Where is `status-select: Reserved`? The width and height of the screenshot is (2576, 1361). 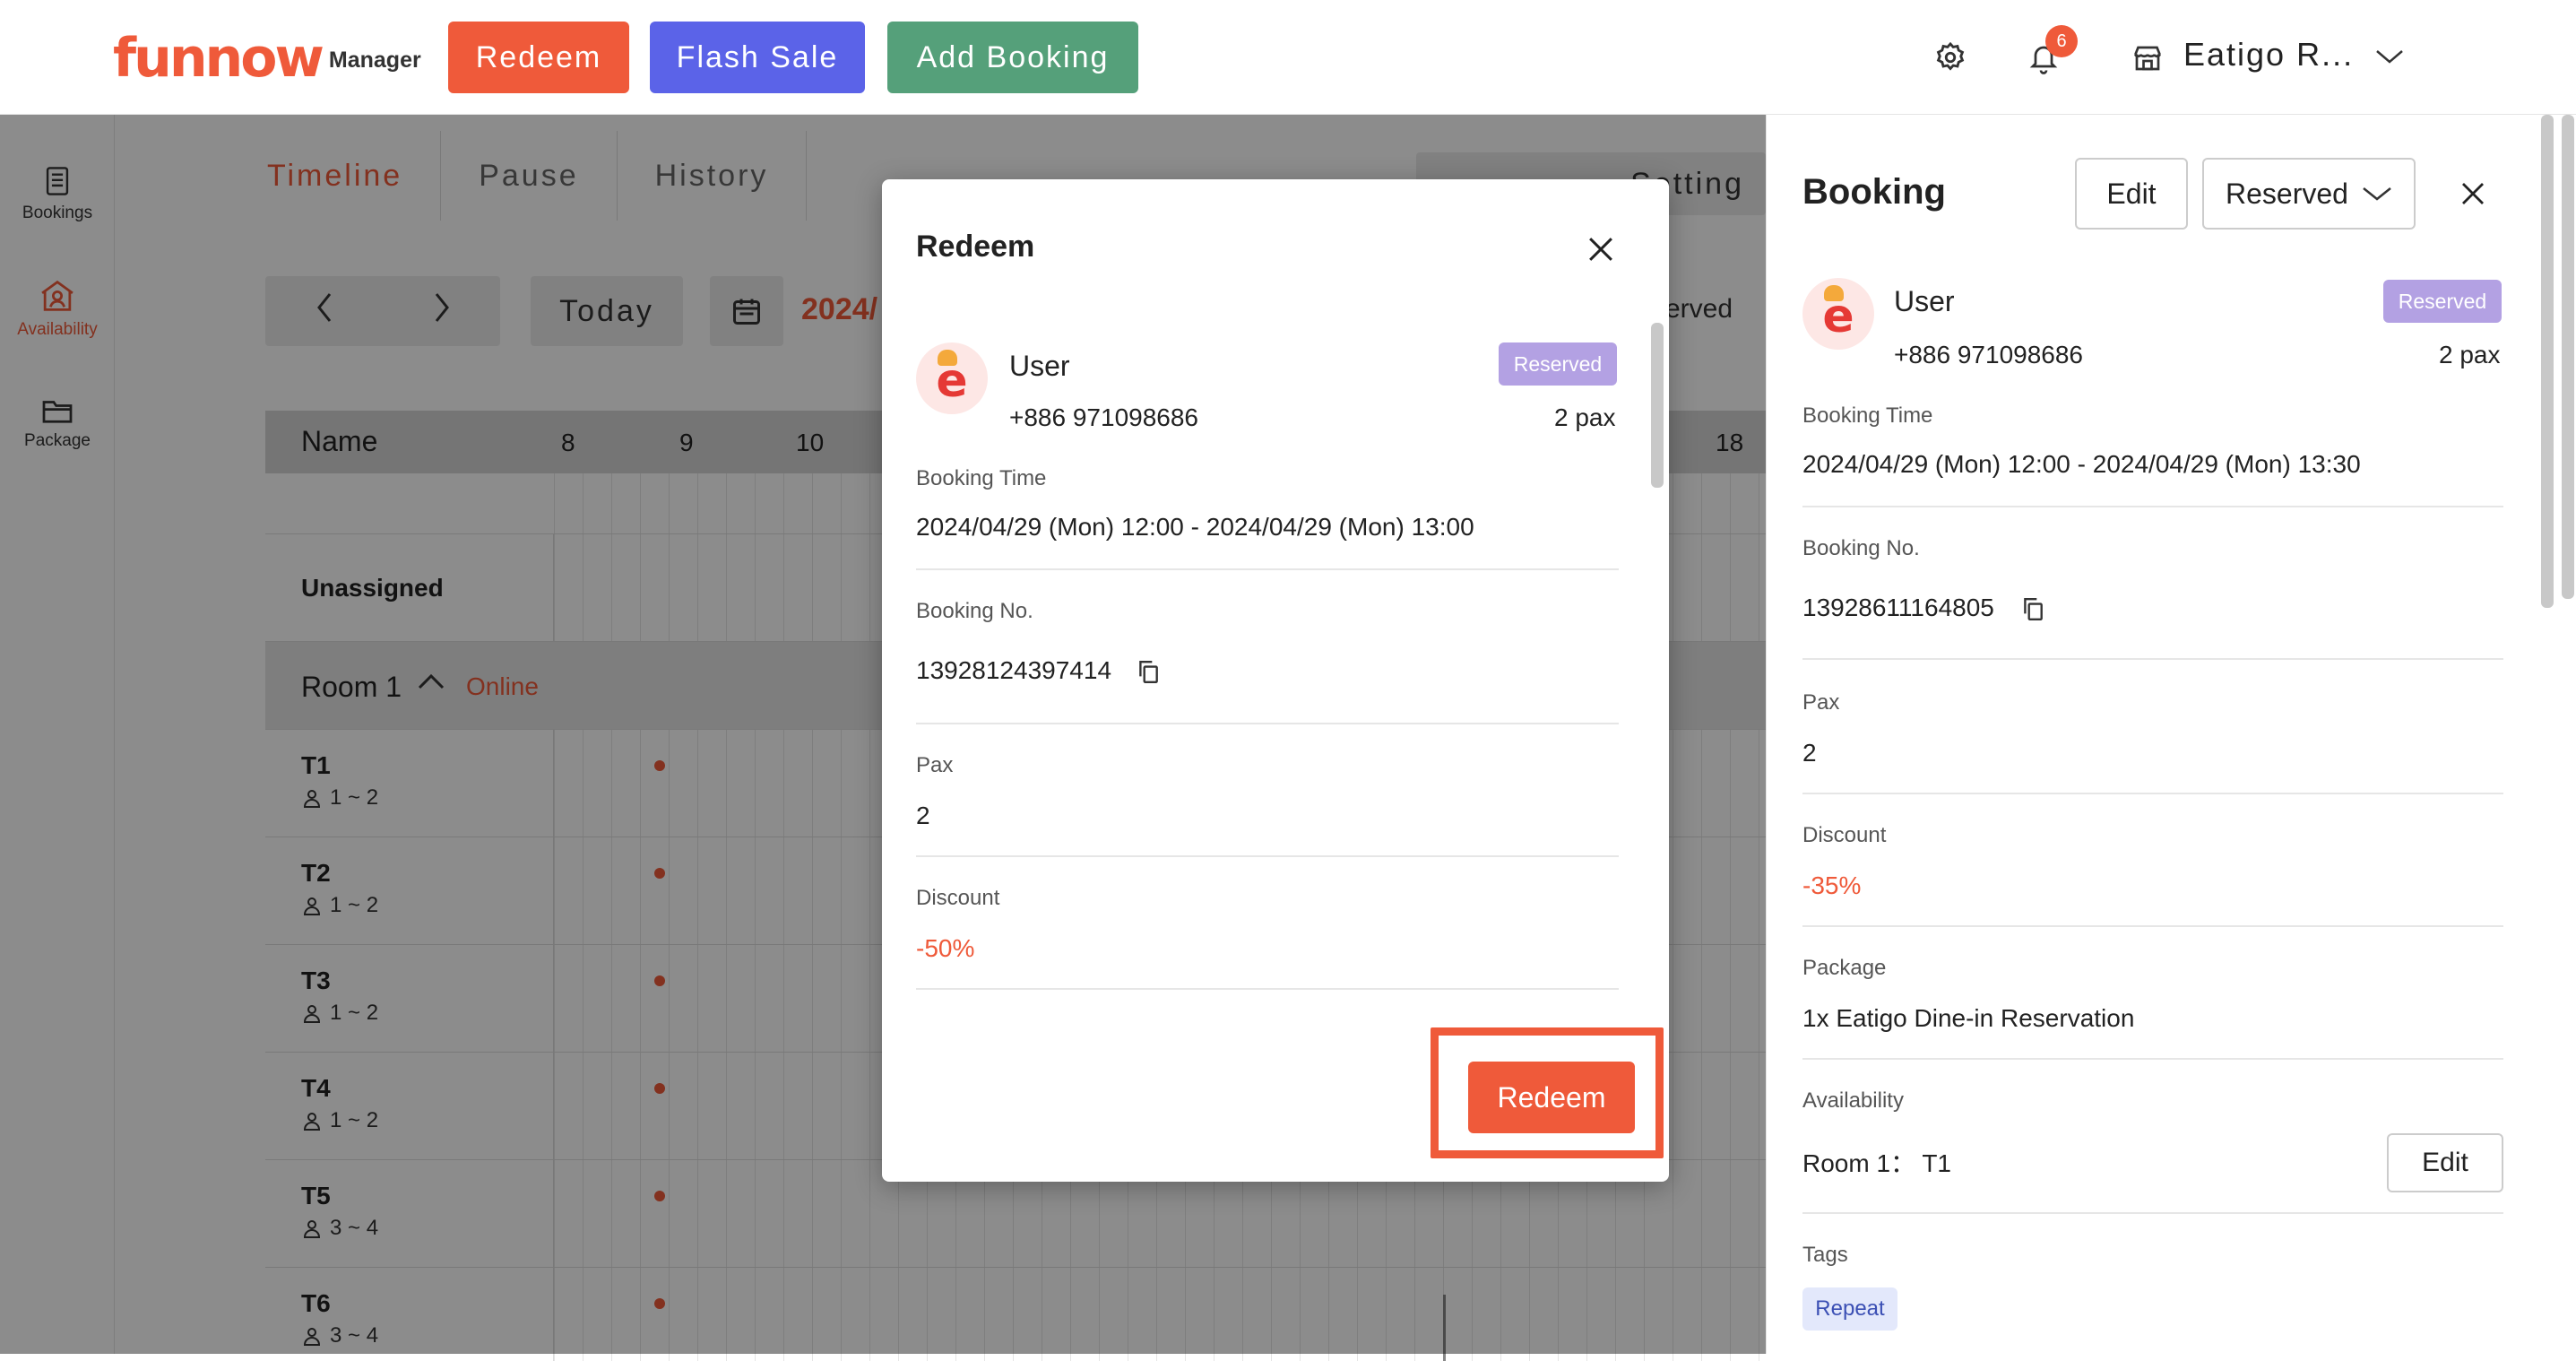
status-select: Reserved is located at coordinates (2309, 194).